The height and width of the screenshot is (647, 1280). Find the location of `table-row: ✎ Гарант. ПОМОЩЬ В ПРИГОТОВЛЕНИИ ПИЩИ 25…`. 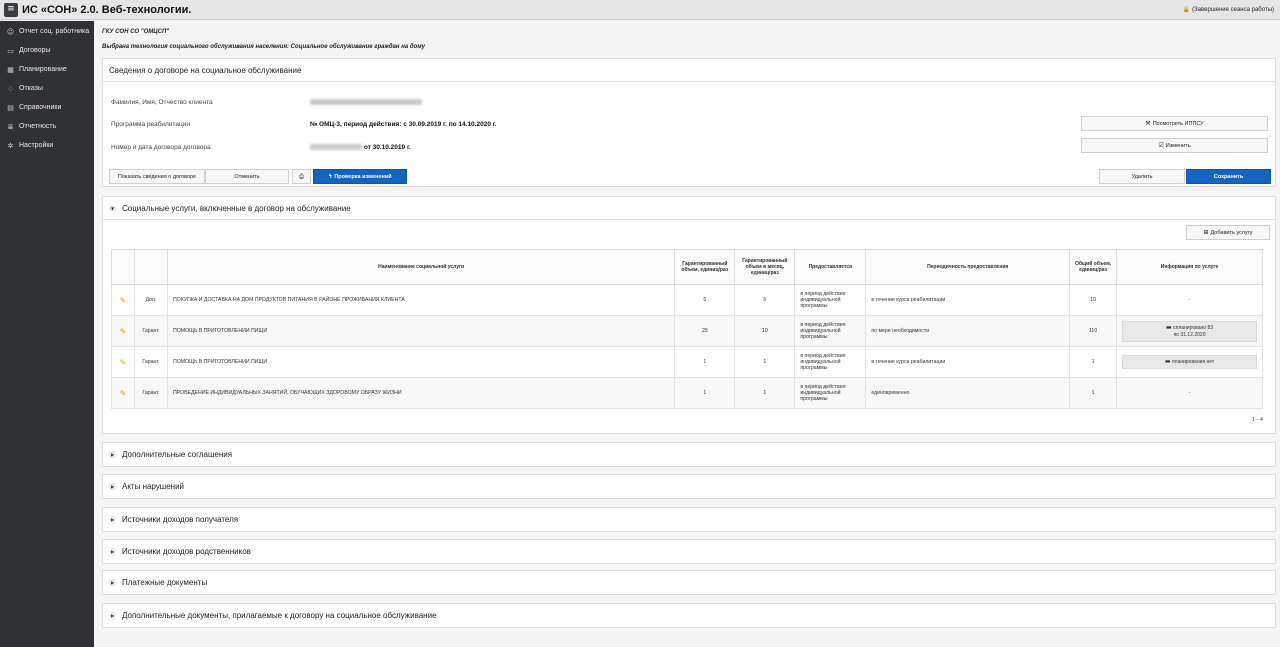

table-row: ✎ Гарант. ПОМОЩЬ В ПРИГОТОВЛЕНИИ ПИЩИ 25… is located at coordinates (687, 331).